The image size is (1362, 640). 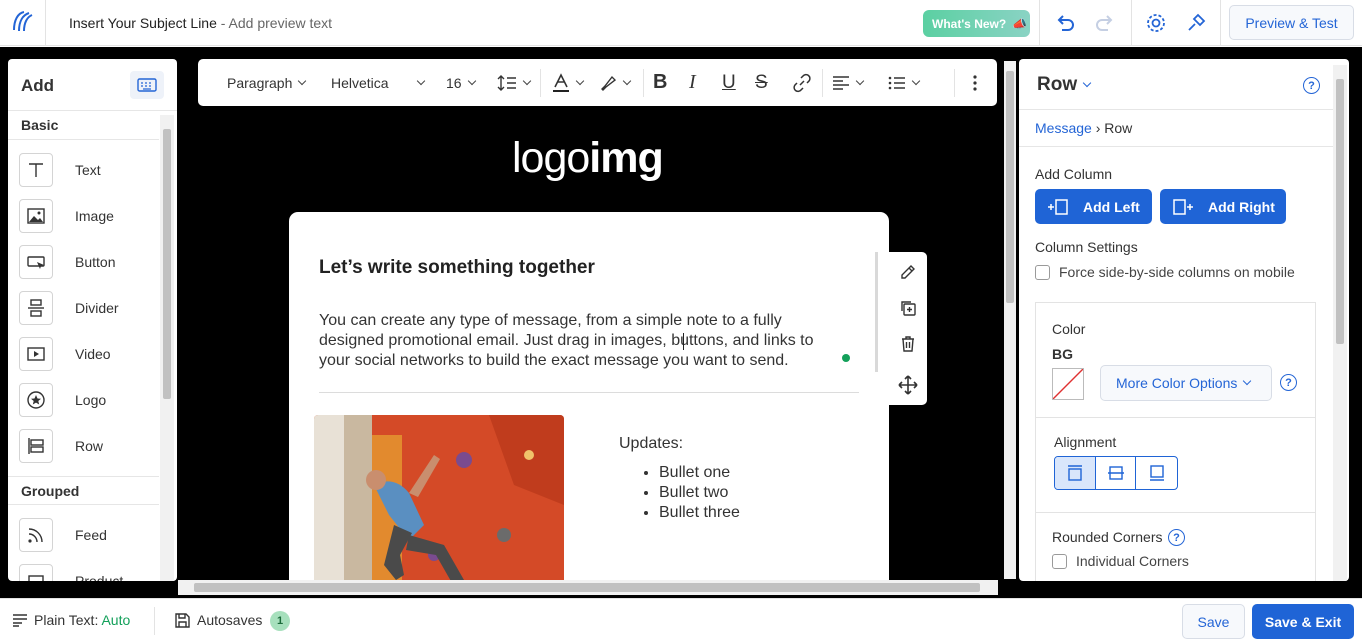 I want to click on button-icon, so click(x=36, y=262).